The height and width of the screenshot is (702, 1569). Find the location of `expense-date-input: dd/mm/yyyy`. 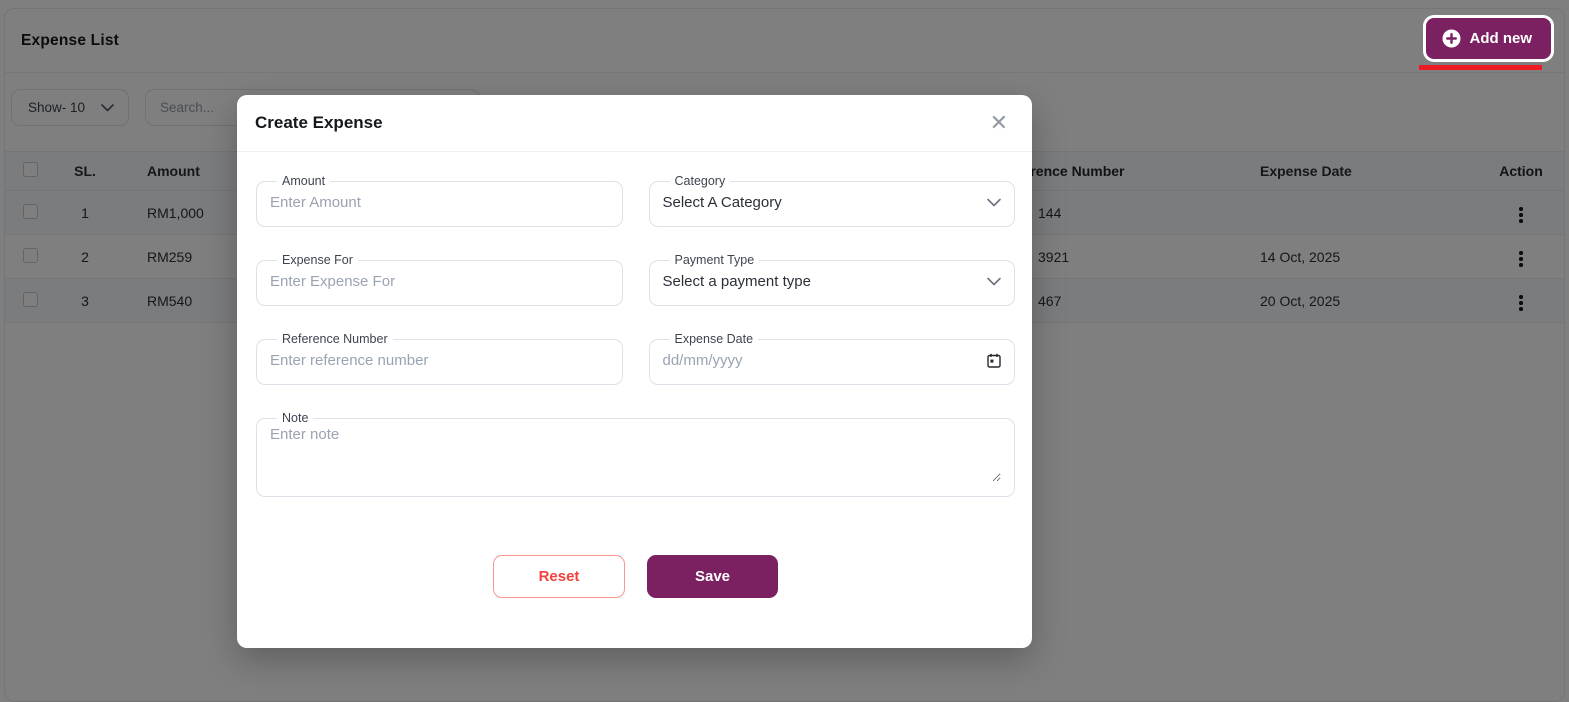

expense-date-input: dd/mm/yyyy is located at coordinates (832, 360).